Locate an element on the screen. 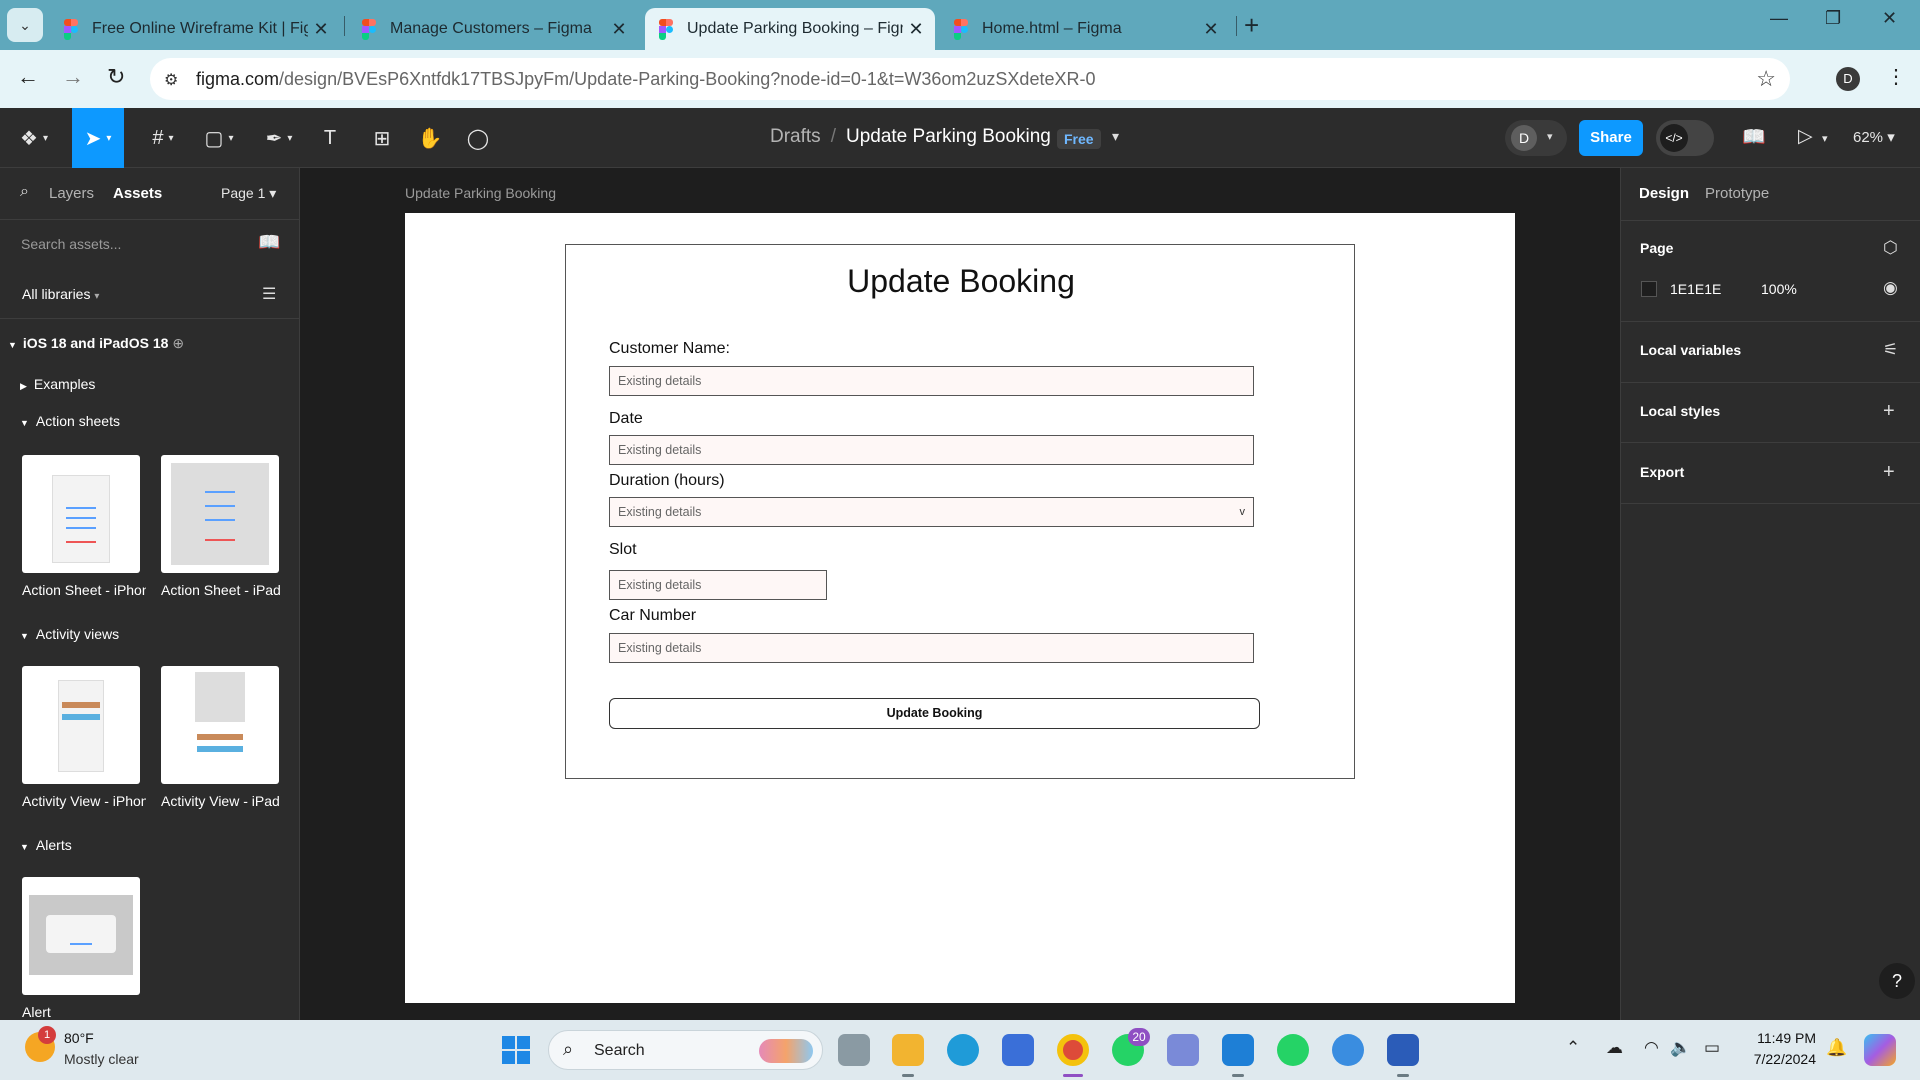 The height and width of the screenshot is (1080, 1920). restore-icon: ❐ is located at coordinates (1833, 18).